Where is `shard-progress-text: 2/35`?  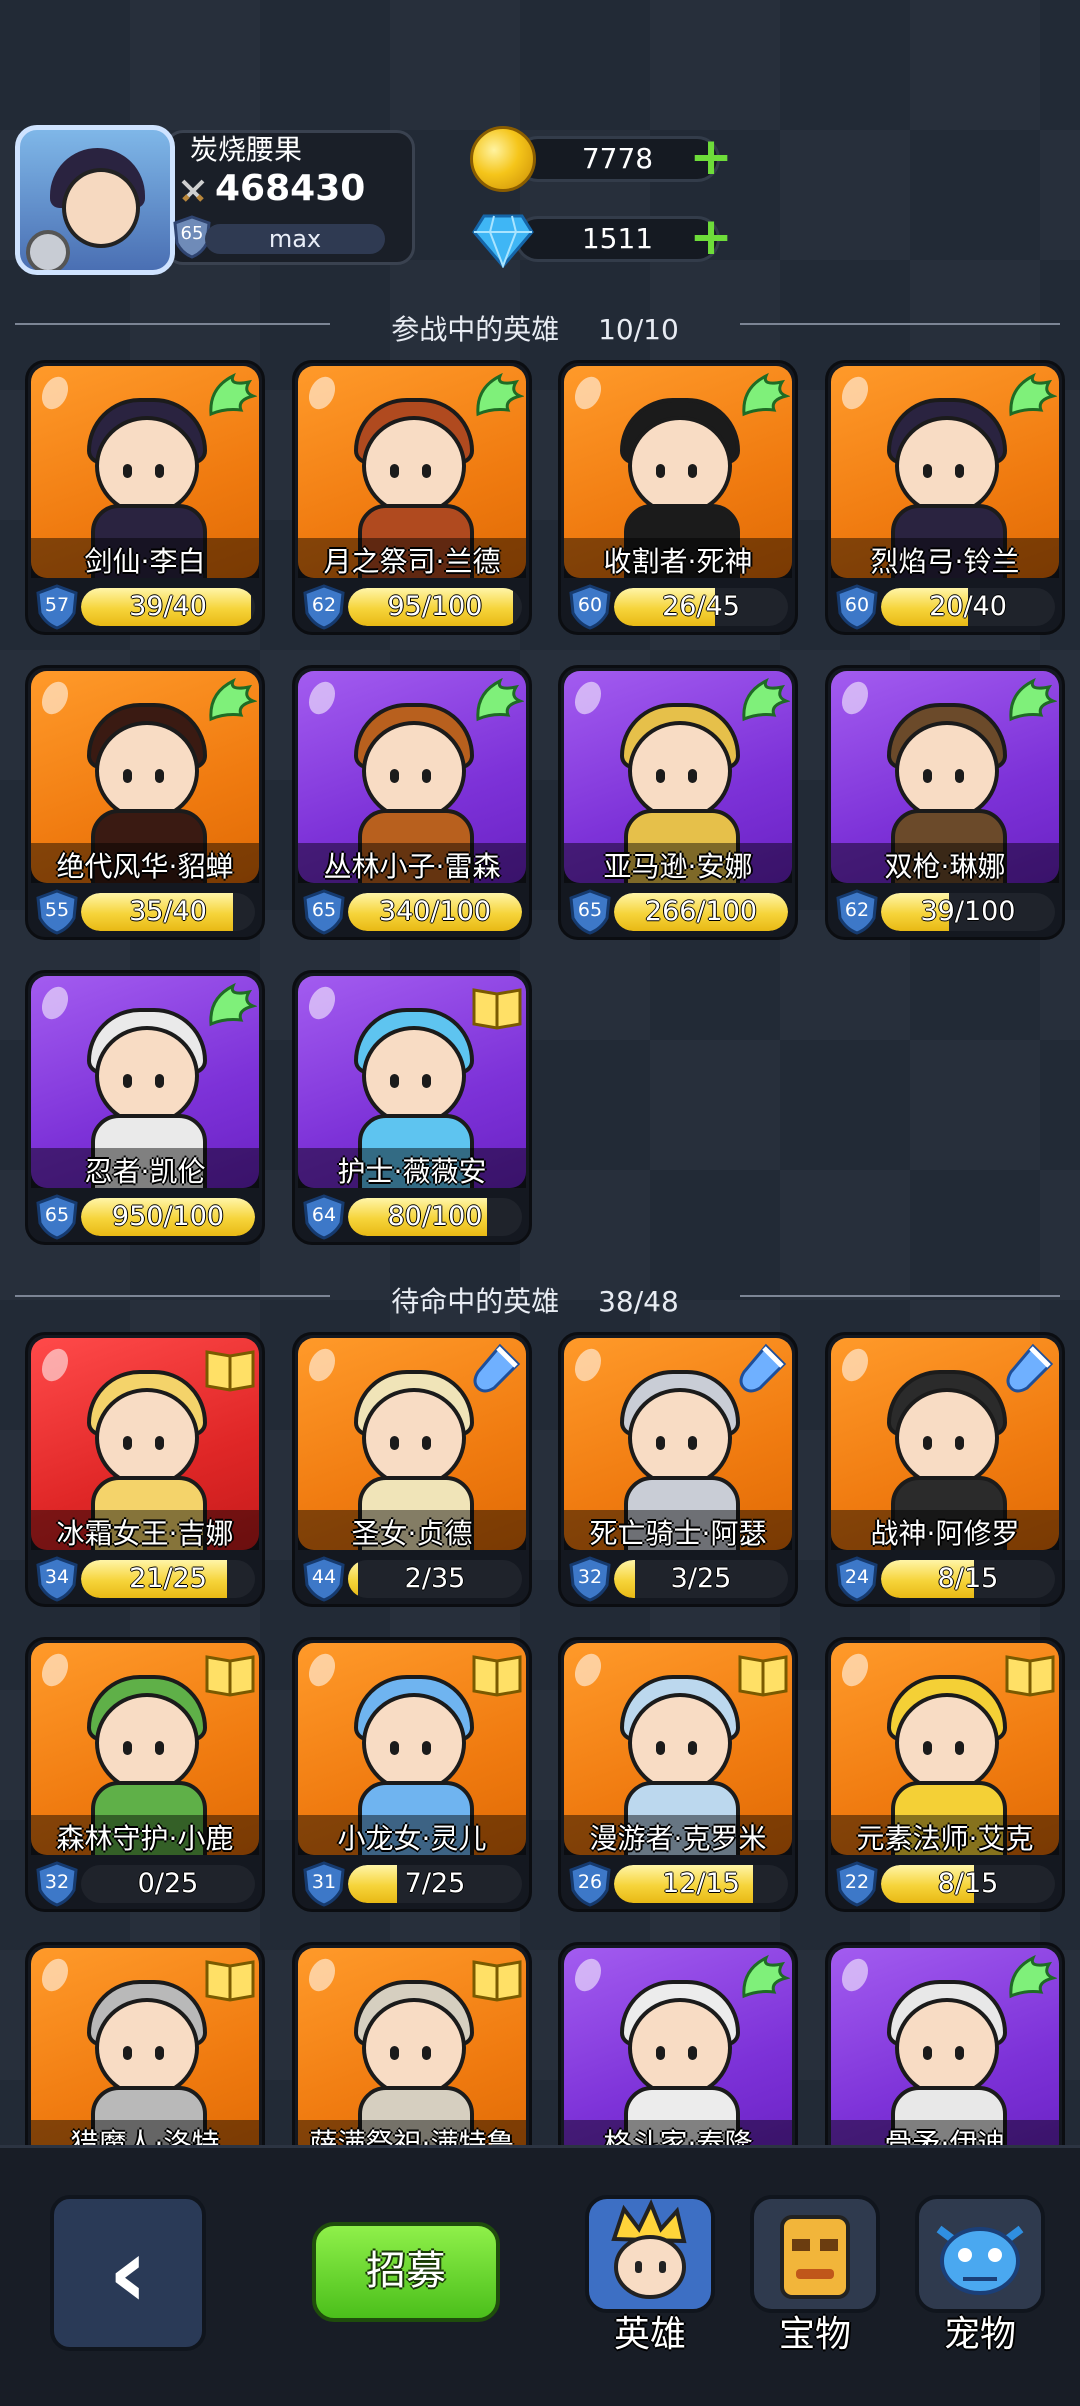 shard-progress-text: 2/35 is located at coordinates (435, 1578).